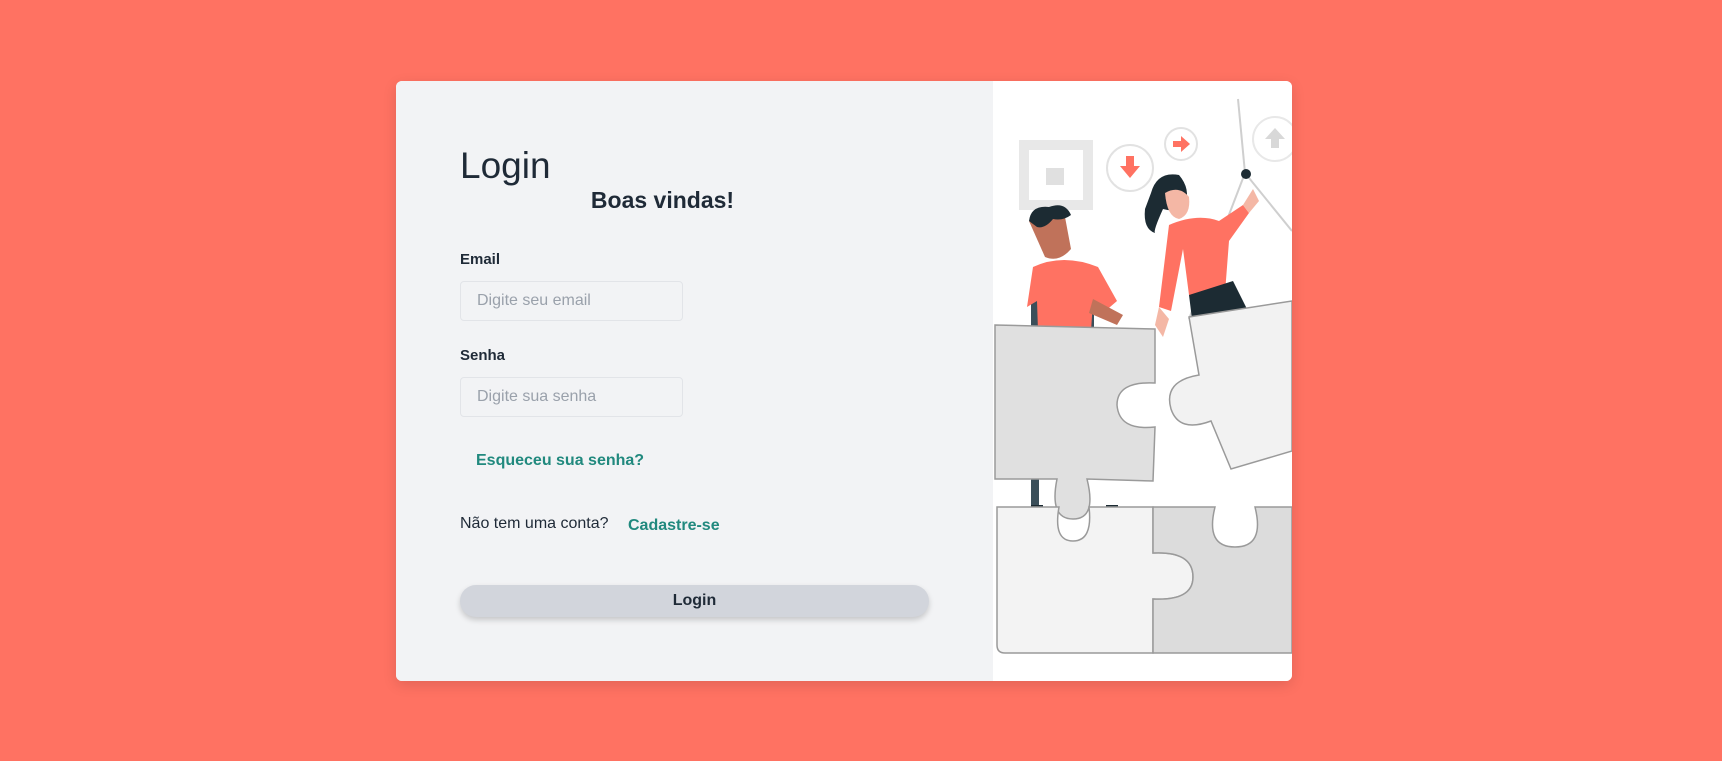  What do you see at coordinates (571, 301) in the screenshot?
I see `email-field` at bounding box center [571, 301].